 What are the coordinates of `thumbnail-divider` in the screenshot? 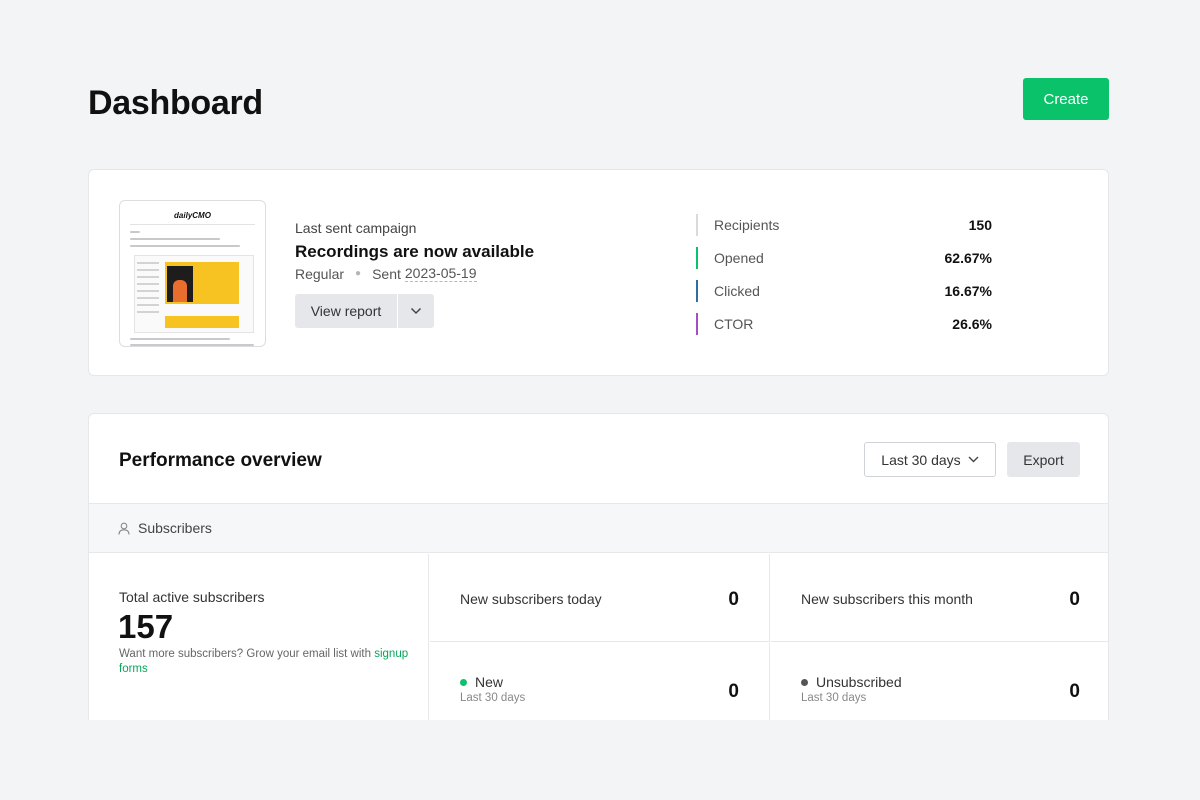 It's located at (192, 224).